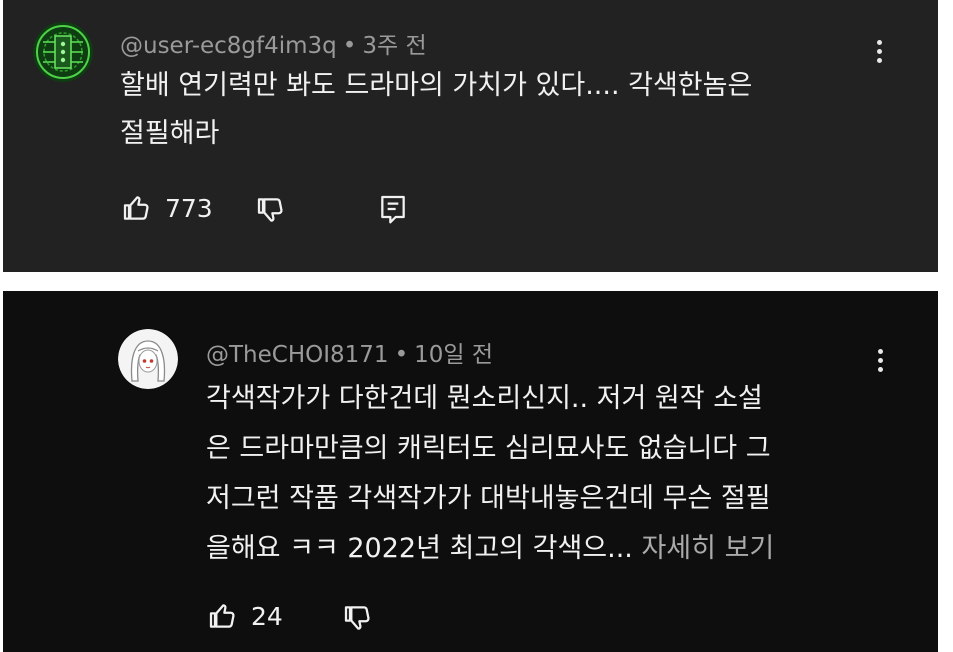  I want to click on reply-text-line: 을해요 ㅋㅋ 2022년 최고의 각색으... 자세히 보기, so click(490, 549).